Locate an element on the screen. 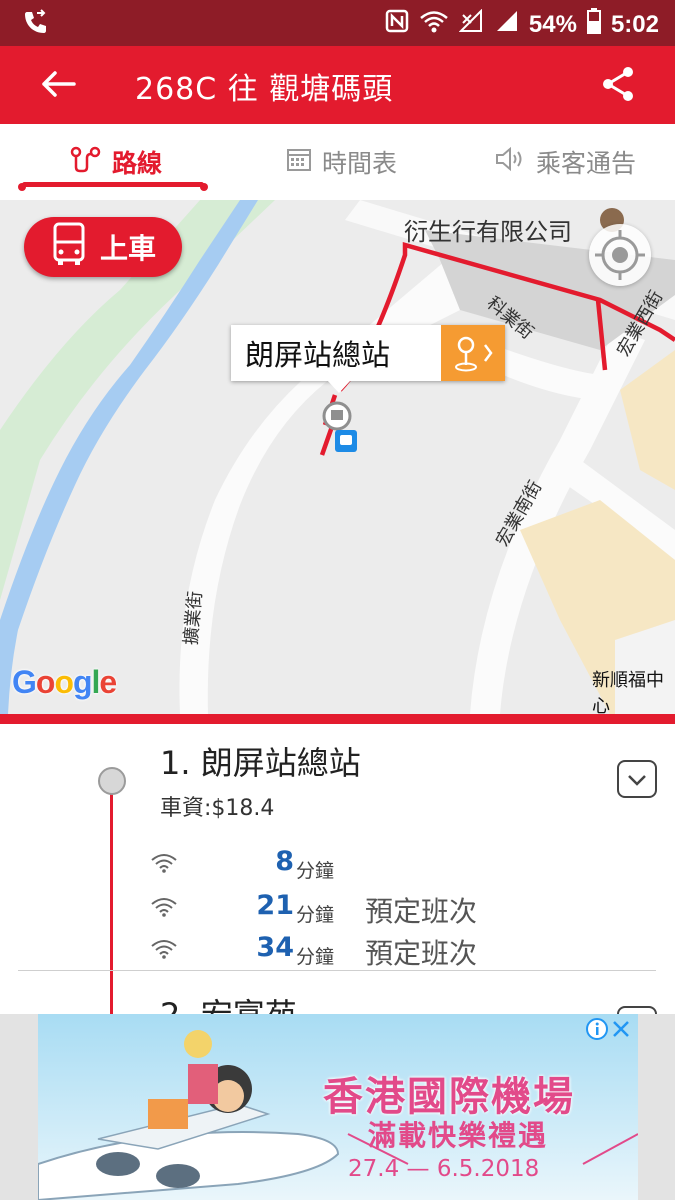 Image resolution: width=675 pixels, height=1200 pixels. my-location-button is located at coordinates (620, 255).